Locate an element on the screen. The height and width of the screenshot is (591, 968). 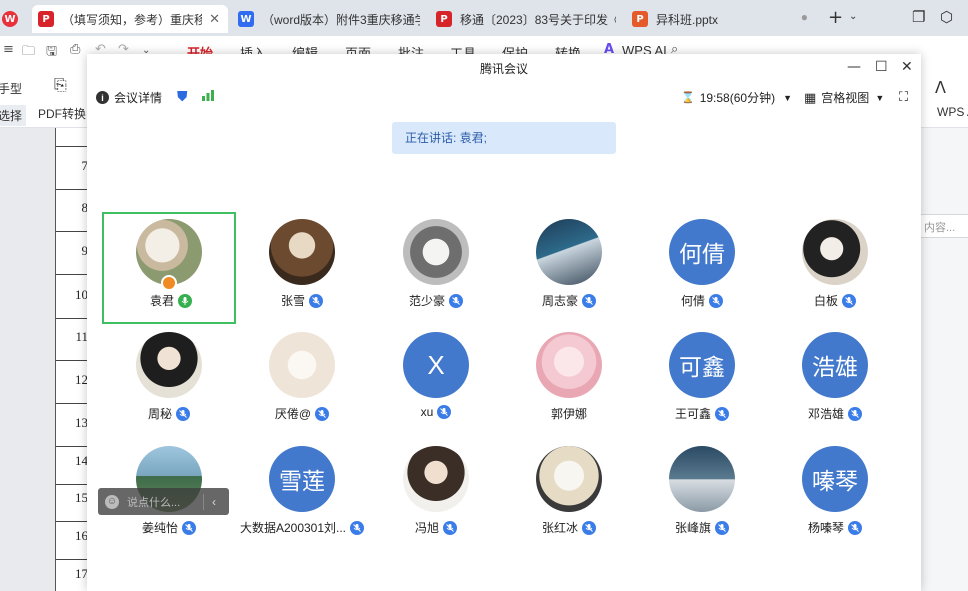
row-number: 9 is located at coordinates (85, 250).